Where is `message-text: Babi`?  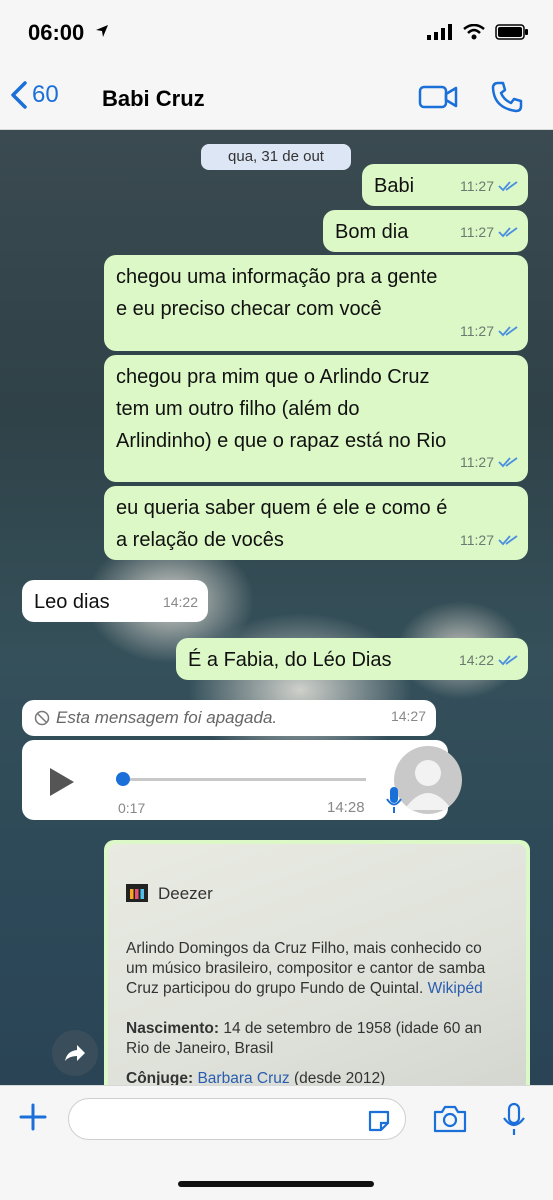
message-text: Babi is located at coordinates (394, 186).